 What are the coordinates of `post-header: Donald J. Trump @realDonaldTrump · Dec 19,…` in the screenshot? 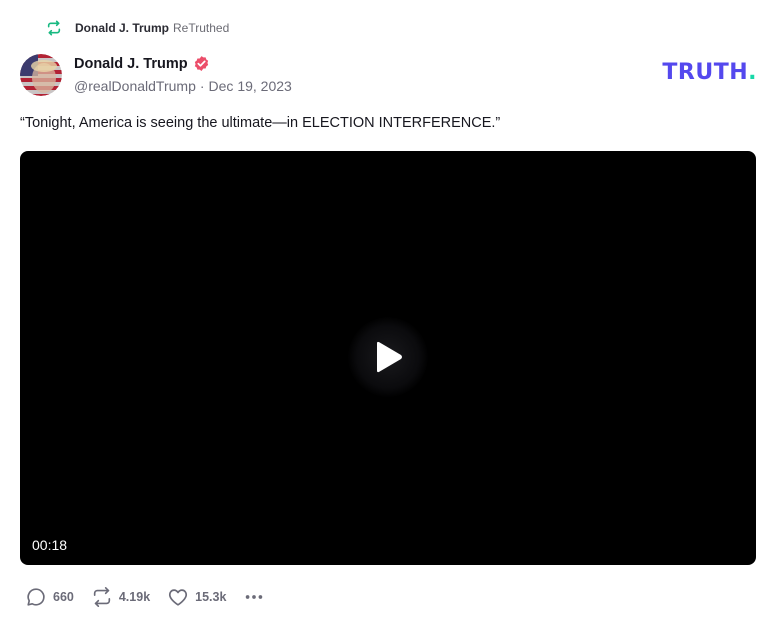 It's located at (388, 75).